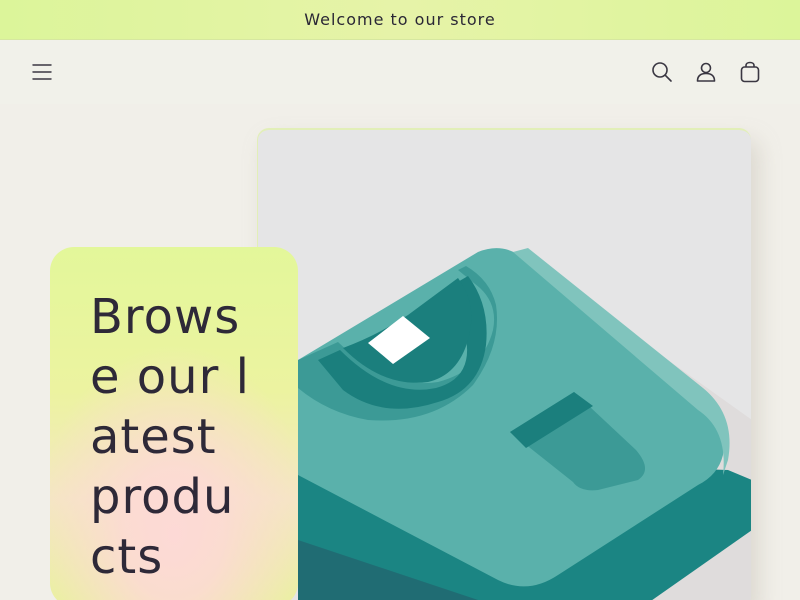  I want to click on search-button, so click(662, 72).